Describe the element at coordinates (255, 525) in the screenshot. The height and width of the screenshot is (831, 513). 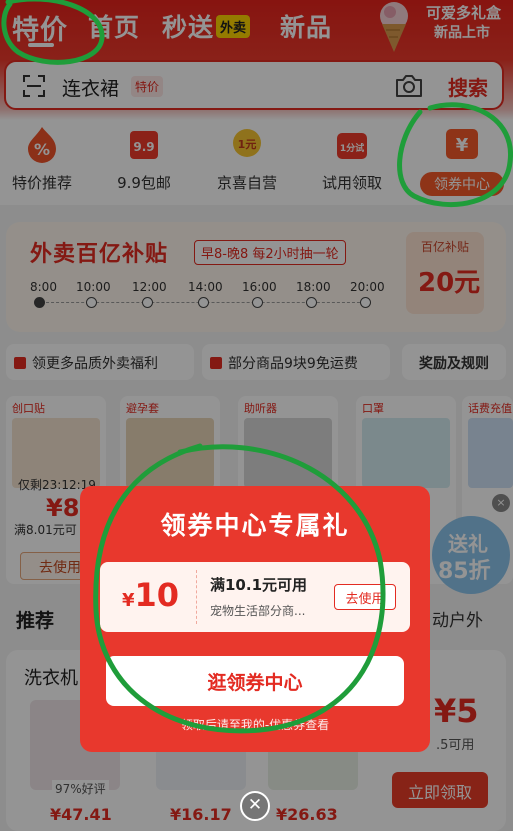
I see `modal-title: 领券中心专属礼` at that location.